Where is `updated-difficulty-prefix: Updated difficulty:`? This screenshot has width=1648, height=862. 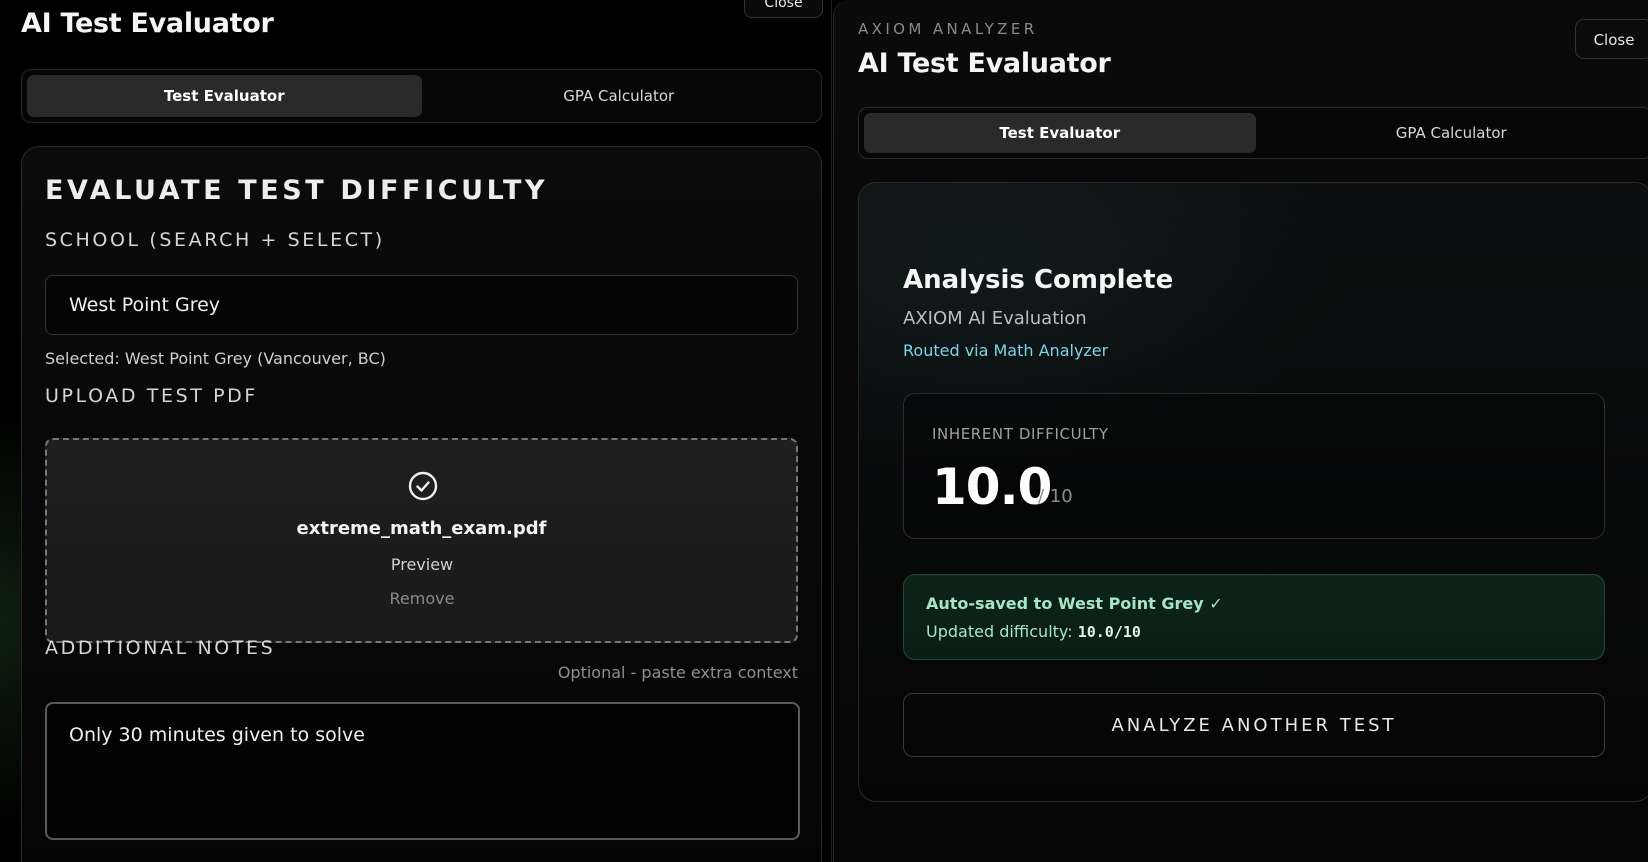 updated-difficulty-prefix: Updated difficulty: is located at coordinates (1002, 631).